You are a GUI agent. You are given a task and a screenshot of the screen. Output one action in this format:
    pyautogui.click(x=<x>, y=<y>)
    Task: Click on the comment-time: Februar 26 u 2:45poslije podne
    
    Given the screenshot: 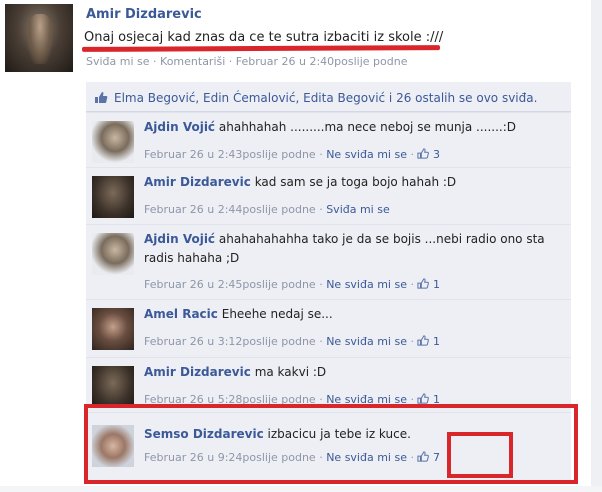 What is the action you would take?
    pyautogui.click(x=230, y=284)
    